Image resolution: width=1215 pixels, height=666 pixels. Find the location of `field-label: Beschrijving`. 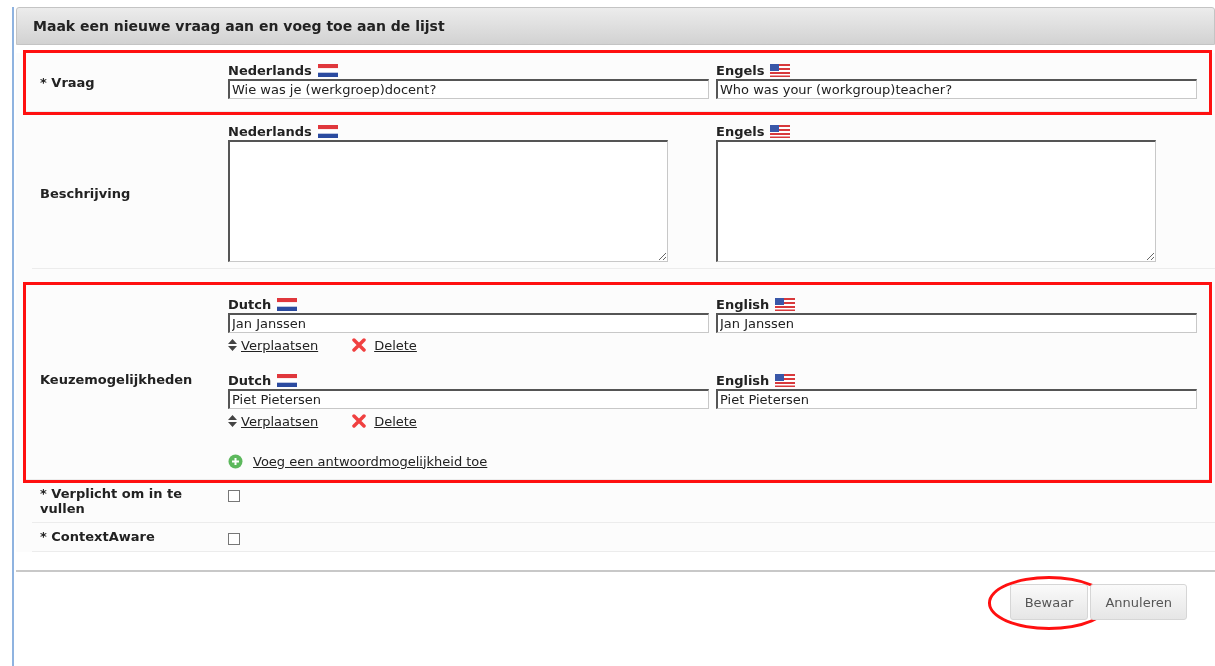

field-label: Beschrijving is located at coordinates (85, 193).